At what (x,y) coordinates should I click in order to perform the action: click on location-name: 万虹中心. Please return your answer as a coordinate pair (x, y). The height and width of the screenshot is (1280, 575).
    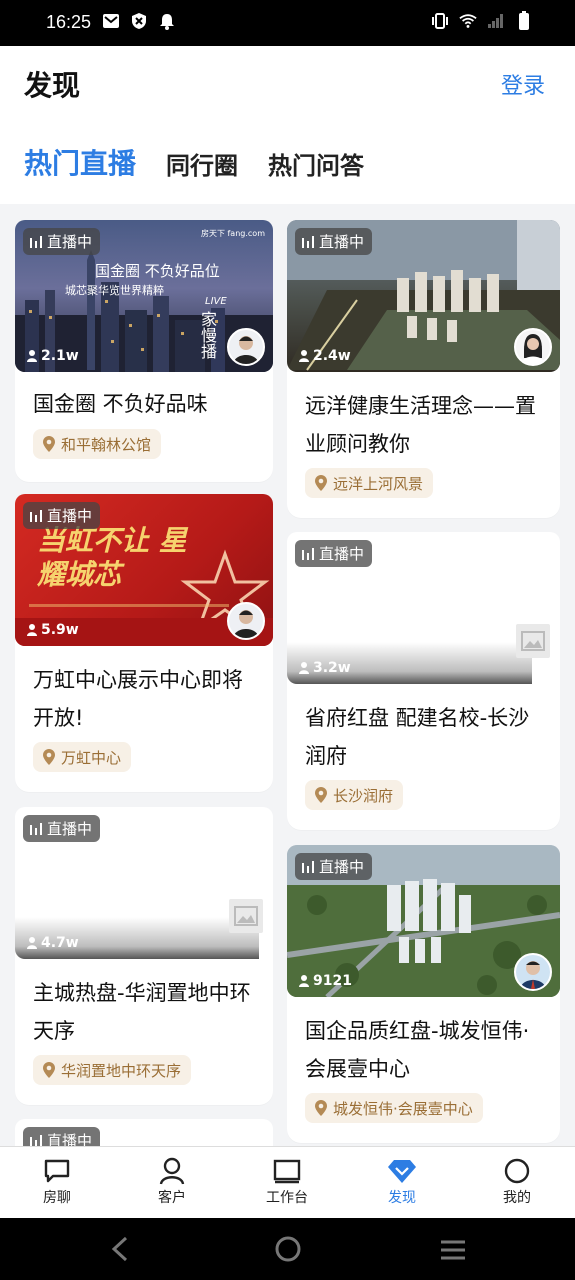
    Looking at the image, I should click on (91, 757).